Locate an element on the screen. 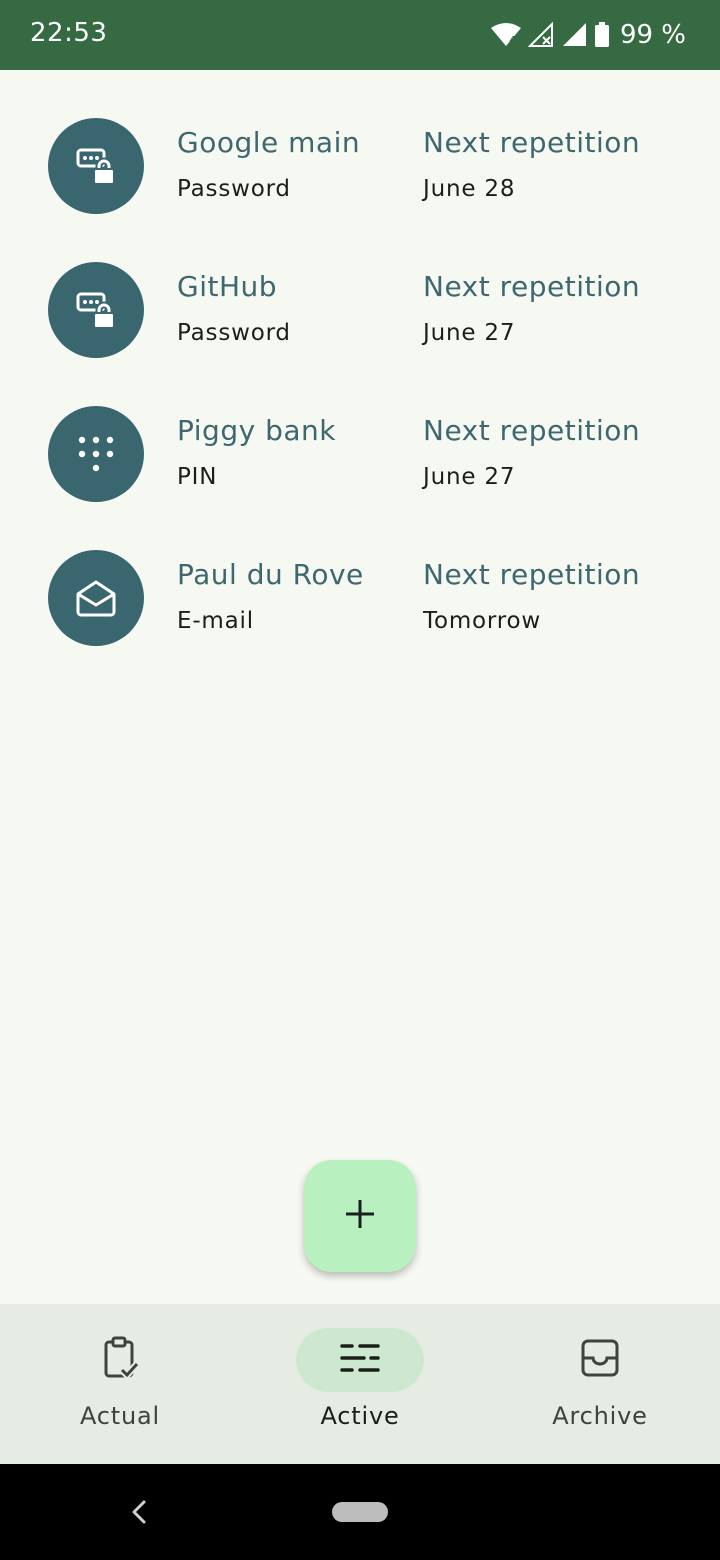  item-name: Piggy bank is located at coordinates (256, 430).